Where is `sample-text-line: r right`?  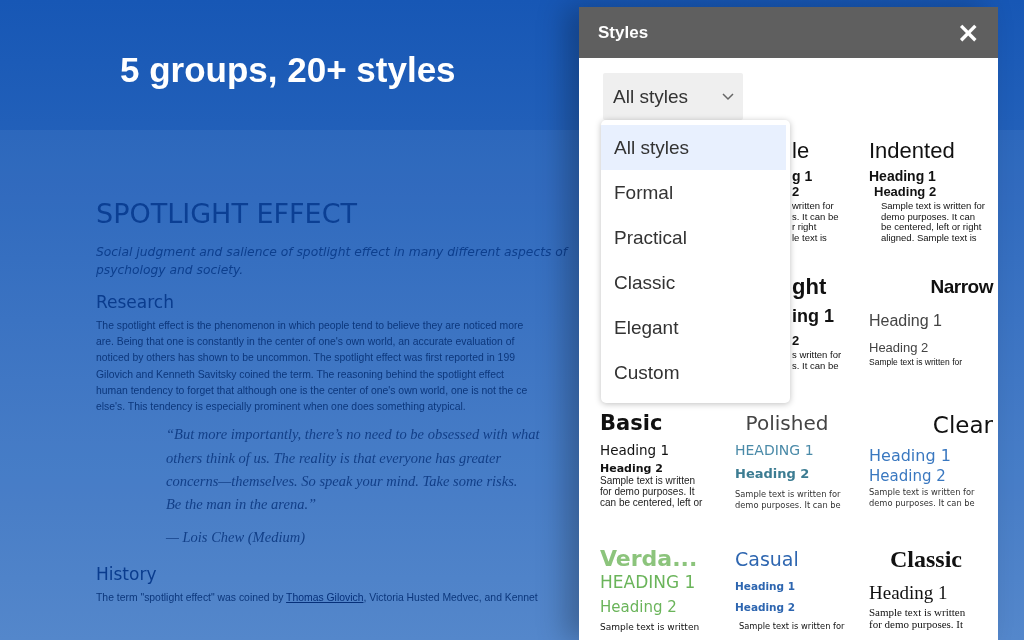 sample-text-line: r right is located at coordinates (804, 226).